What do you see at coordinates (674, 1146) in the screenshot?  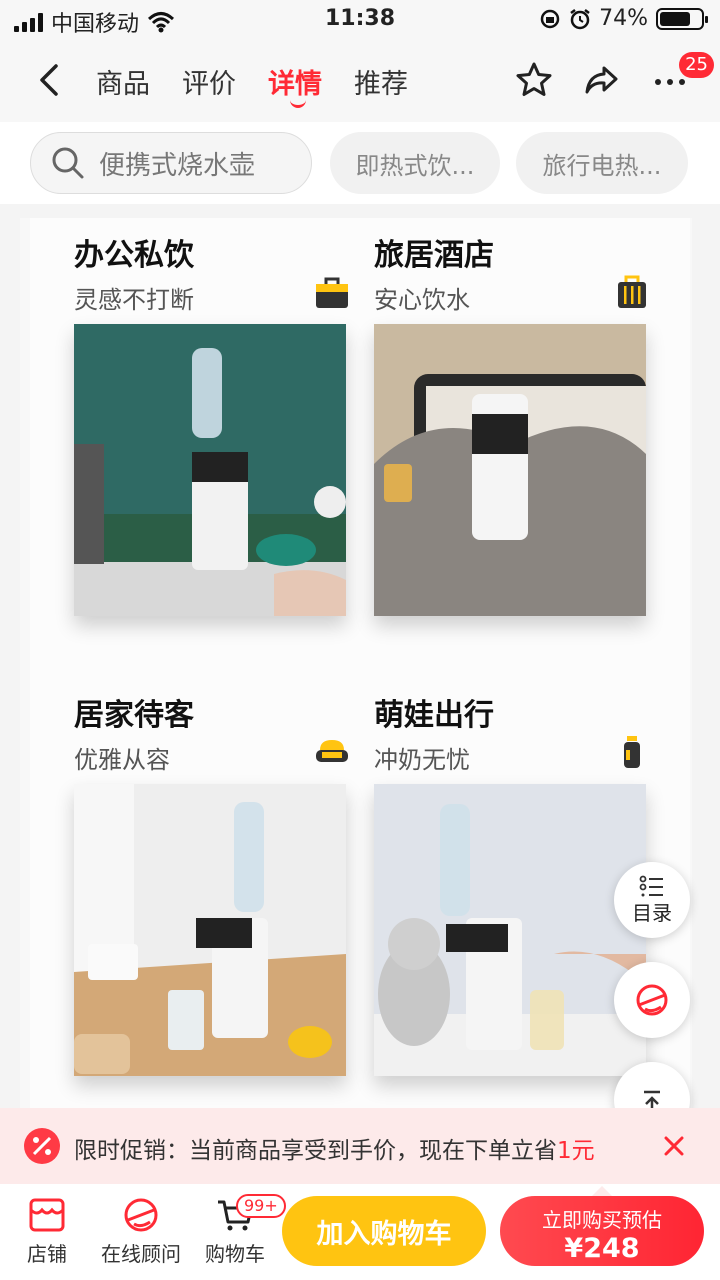 I see `close-icon` at bounding box center [674, 1146].